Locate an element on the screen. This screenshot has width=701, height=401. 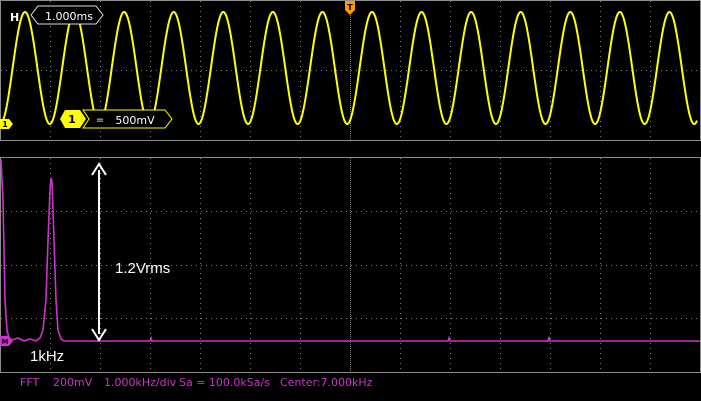
channel1-marker-label: 1 is located at coordinates (5, 124).